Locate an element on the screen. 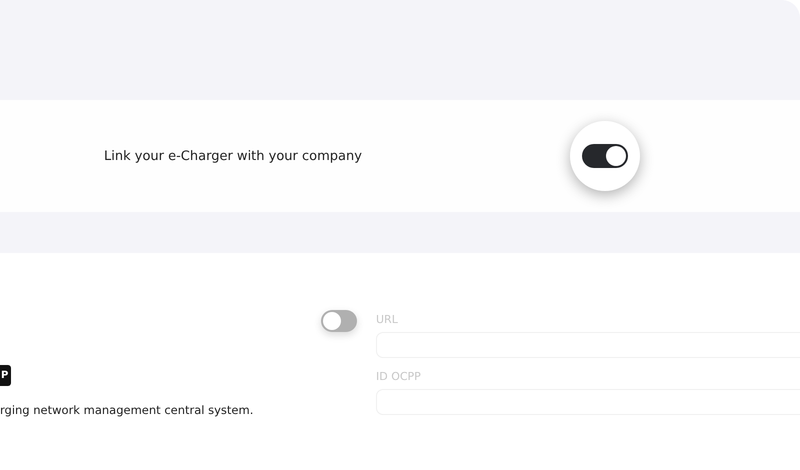 Image resolution: width=800 pixels, height=470 pixels. ocpp-badge: P is located at coordinates (6, 375).